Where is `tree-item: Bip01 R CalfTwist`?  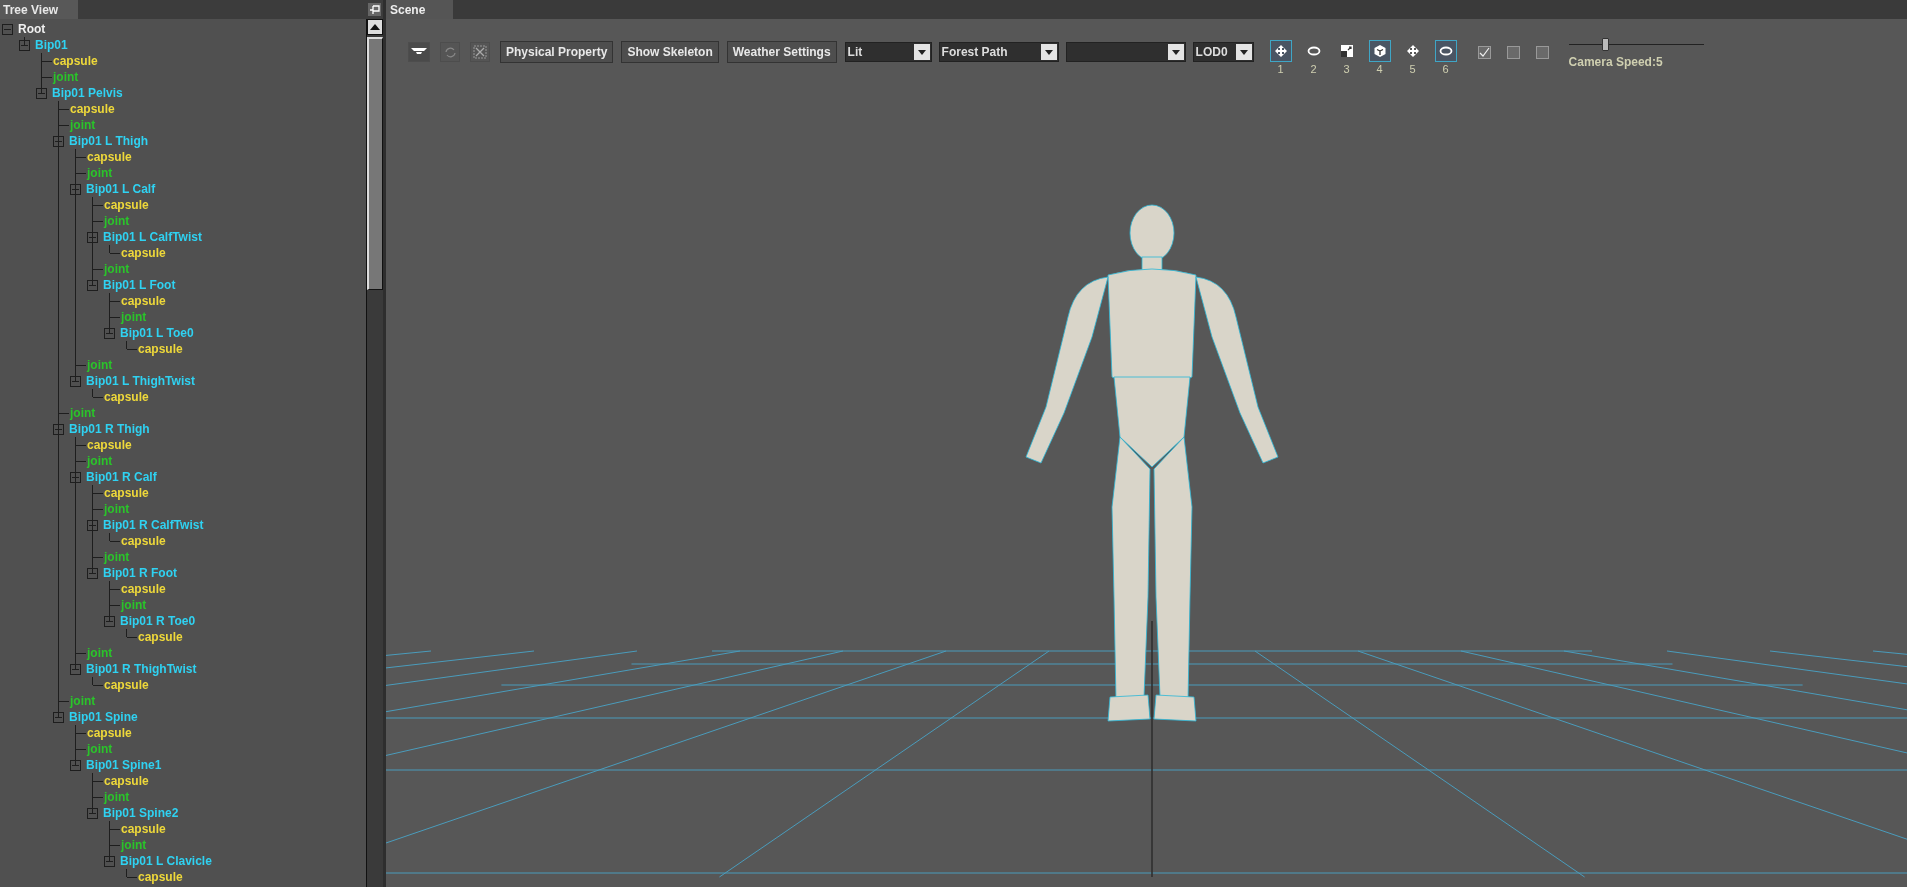 tree-item: Bip01 R CalfTwist is located at coordinates (153, 525).